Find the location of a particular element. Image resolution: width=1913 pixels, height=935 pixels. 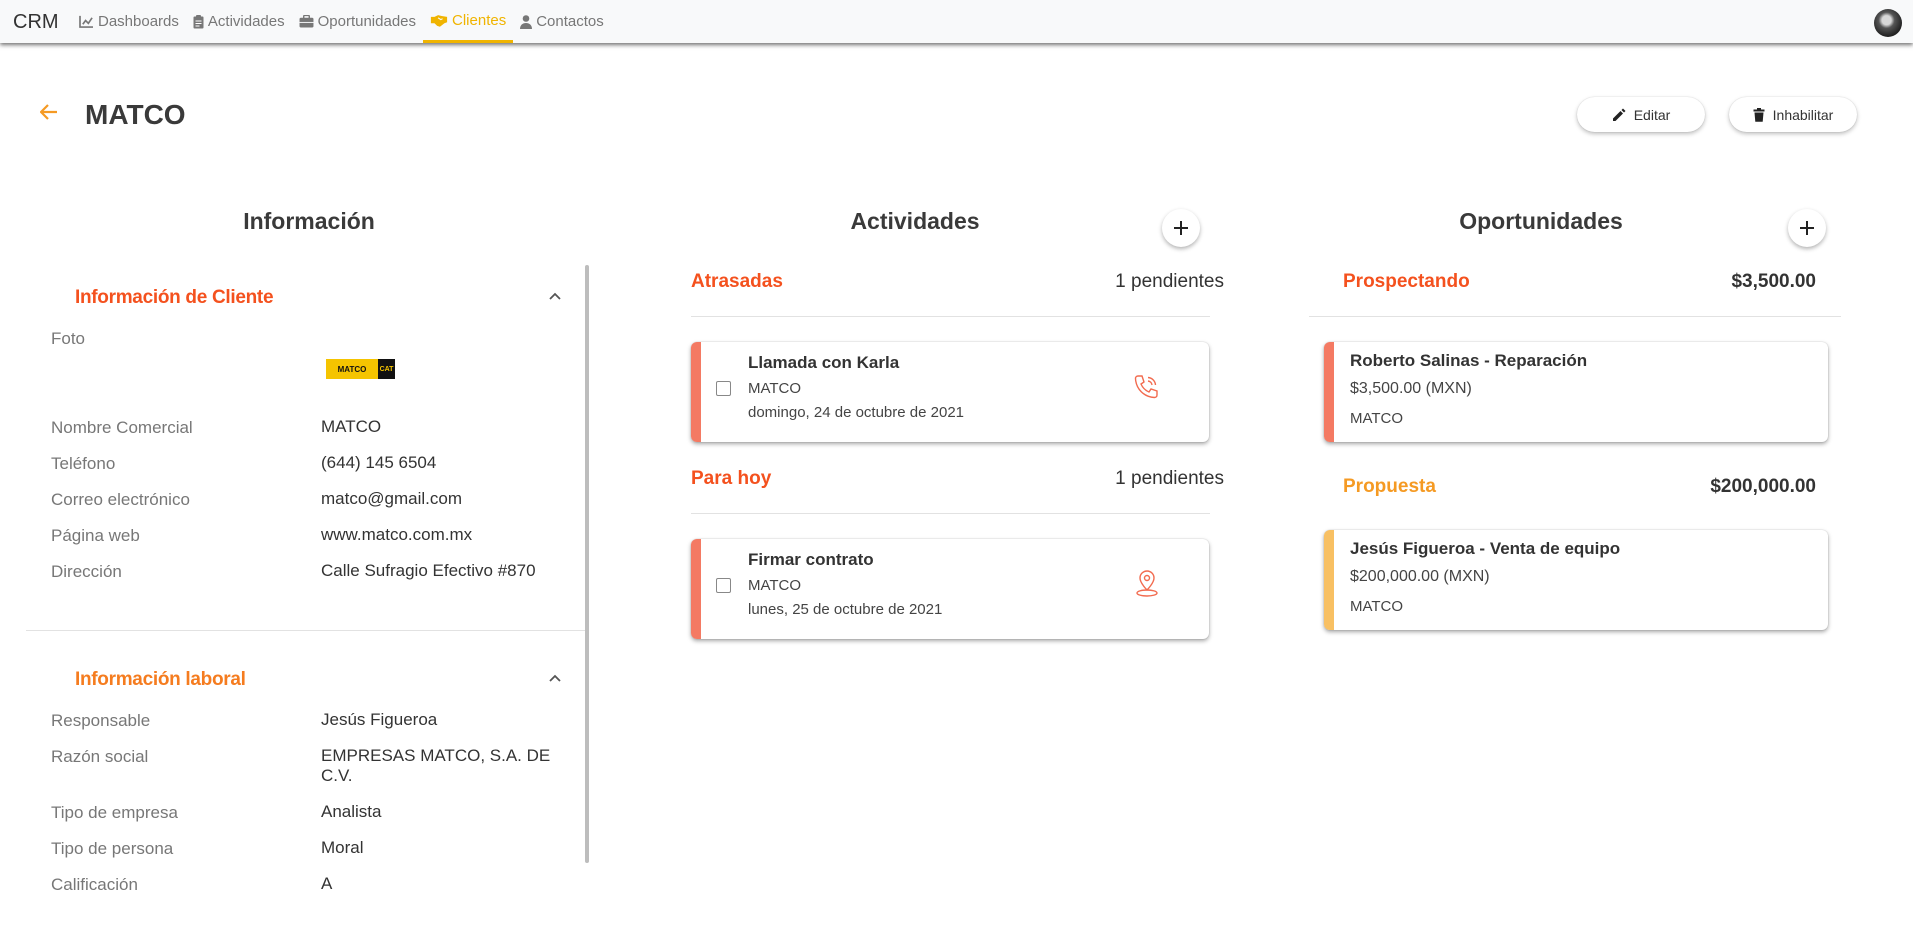

user-avatar is located at coordinates (1888, 23).